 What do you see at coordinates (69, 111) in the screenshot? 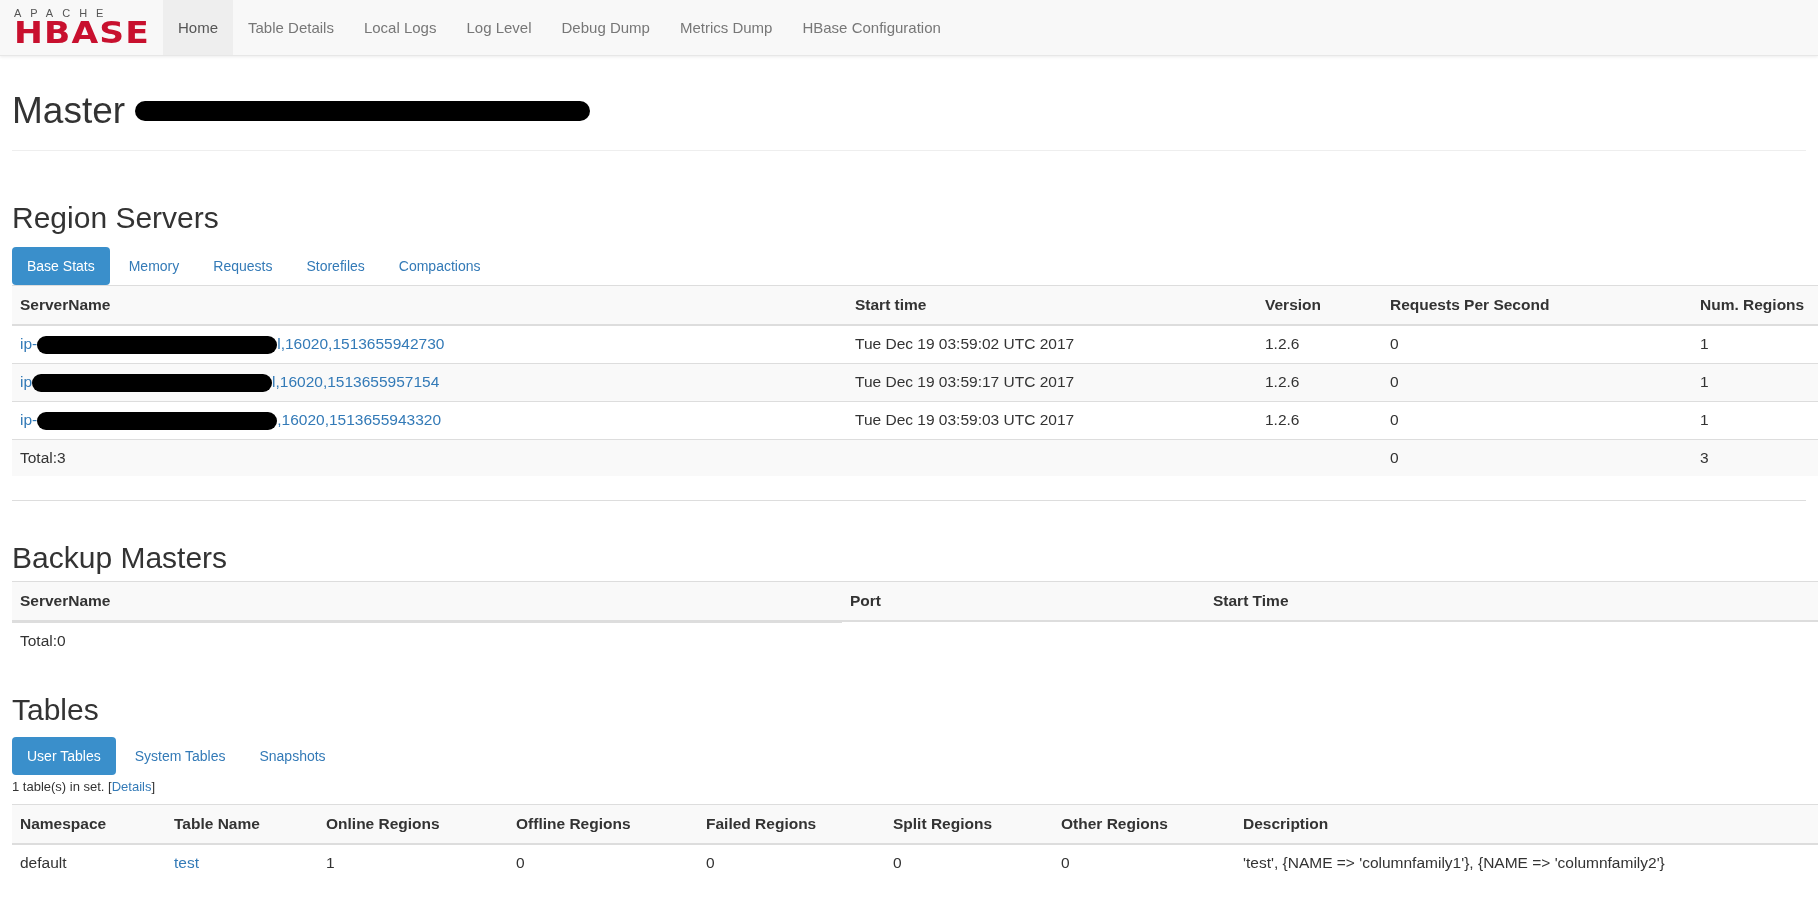
I see `page-title: Master` at bounding box center [69, 111].